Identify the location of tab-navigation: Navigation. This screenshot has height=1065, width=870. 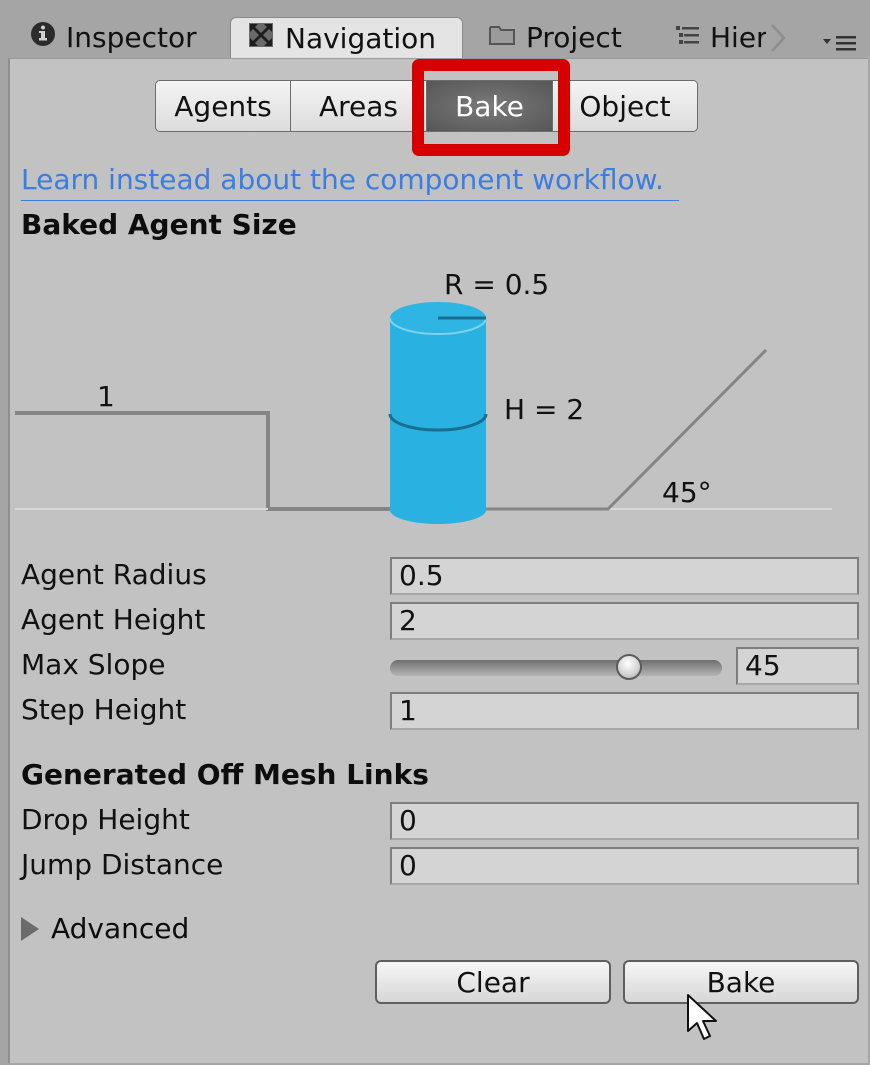
(346, 38).